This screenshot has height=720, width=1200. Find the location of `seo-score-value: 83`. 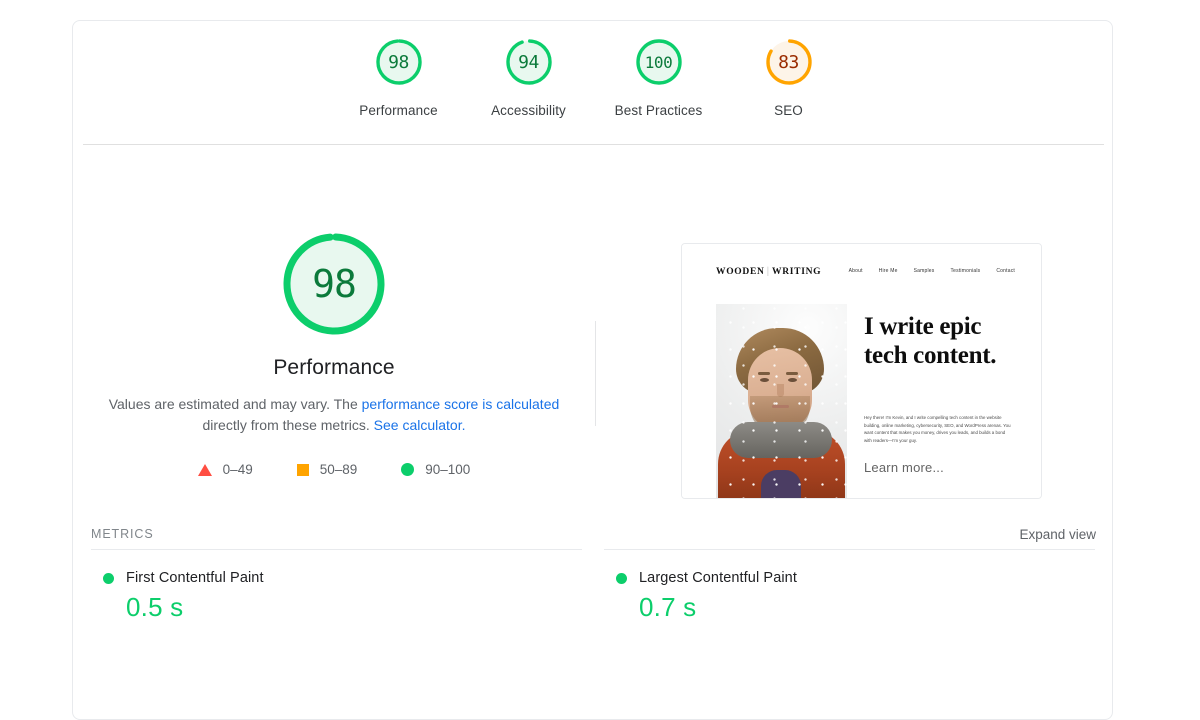

seo-score-value: 83 is located at coordinates (788, 62).